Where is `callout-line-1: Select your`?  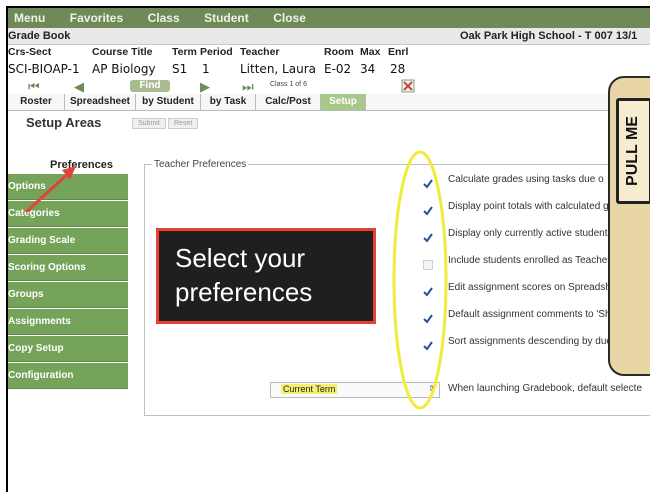 callout-line-1: Select your is located at coordinates (240, 258).